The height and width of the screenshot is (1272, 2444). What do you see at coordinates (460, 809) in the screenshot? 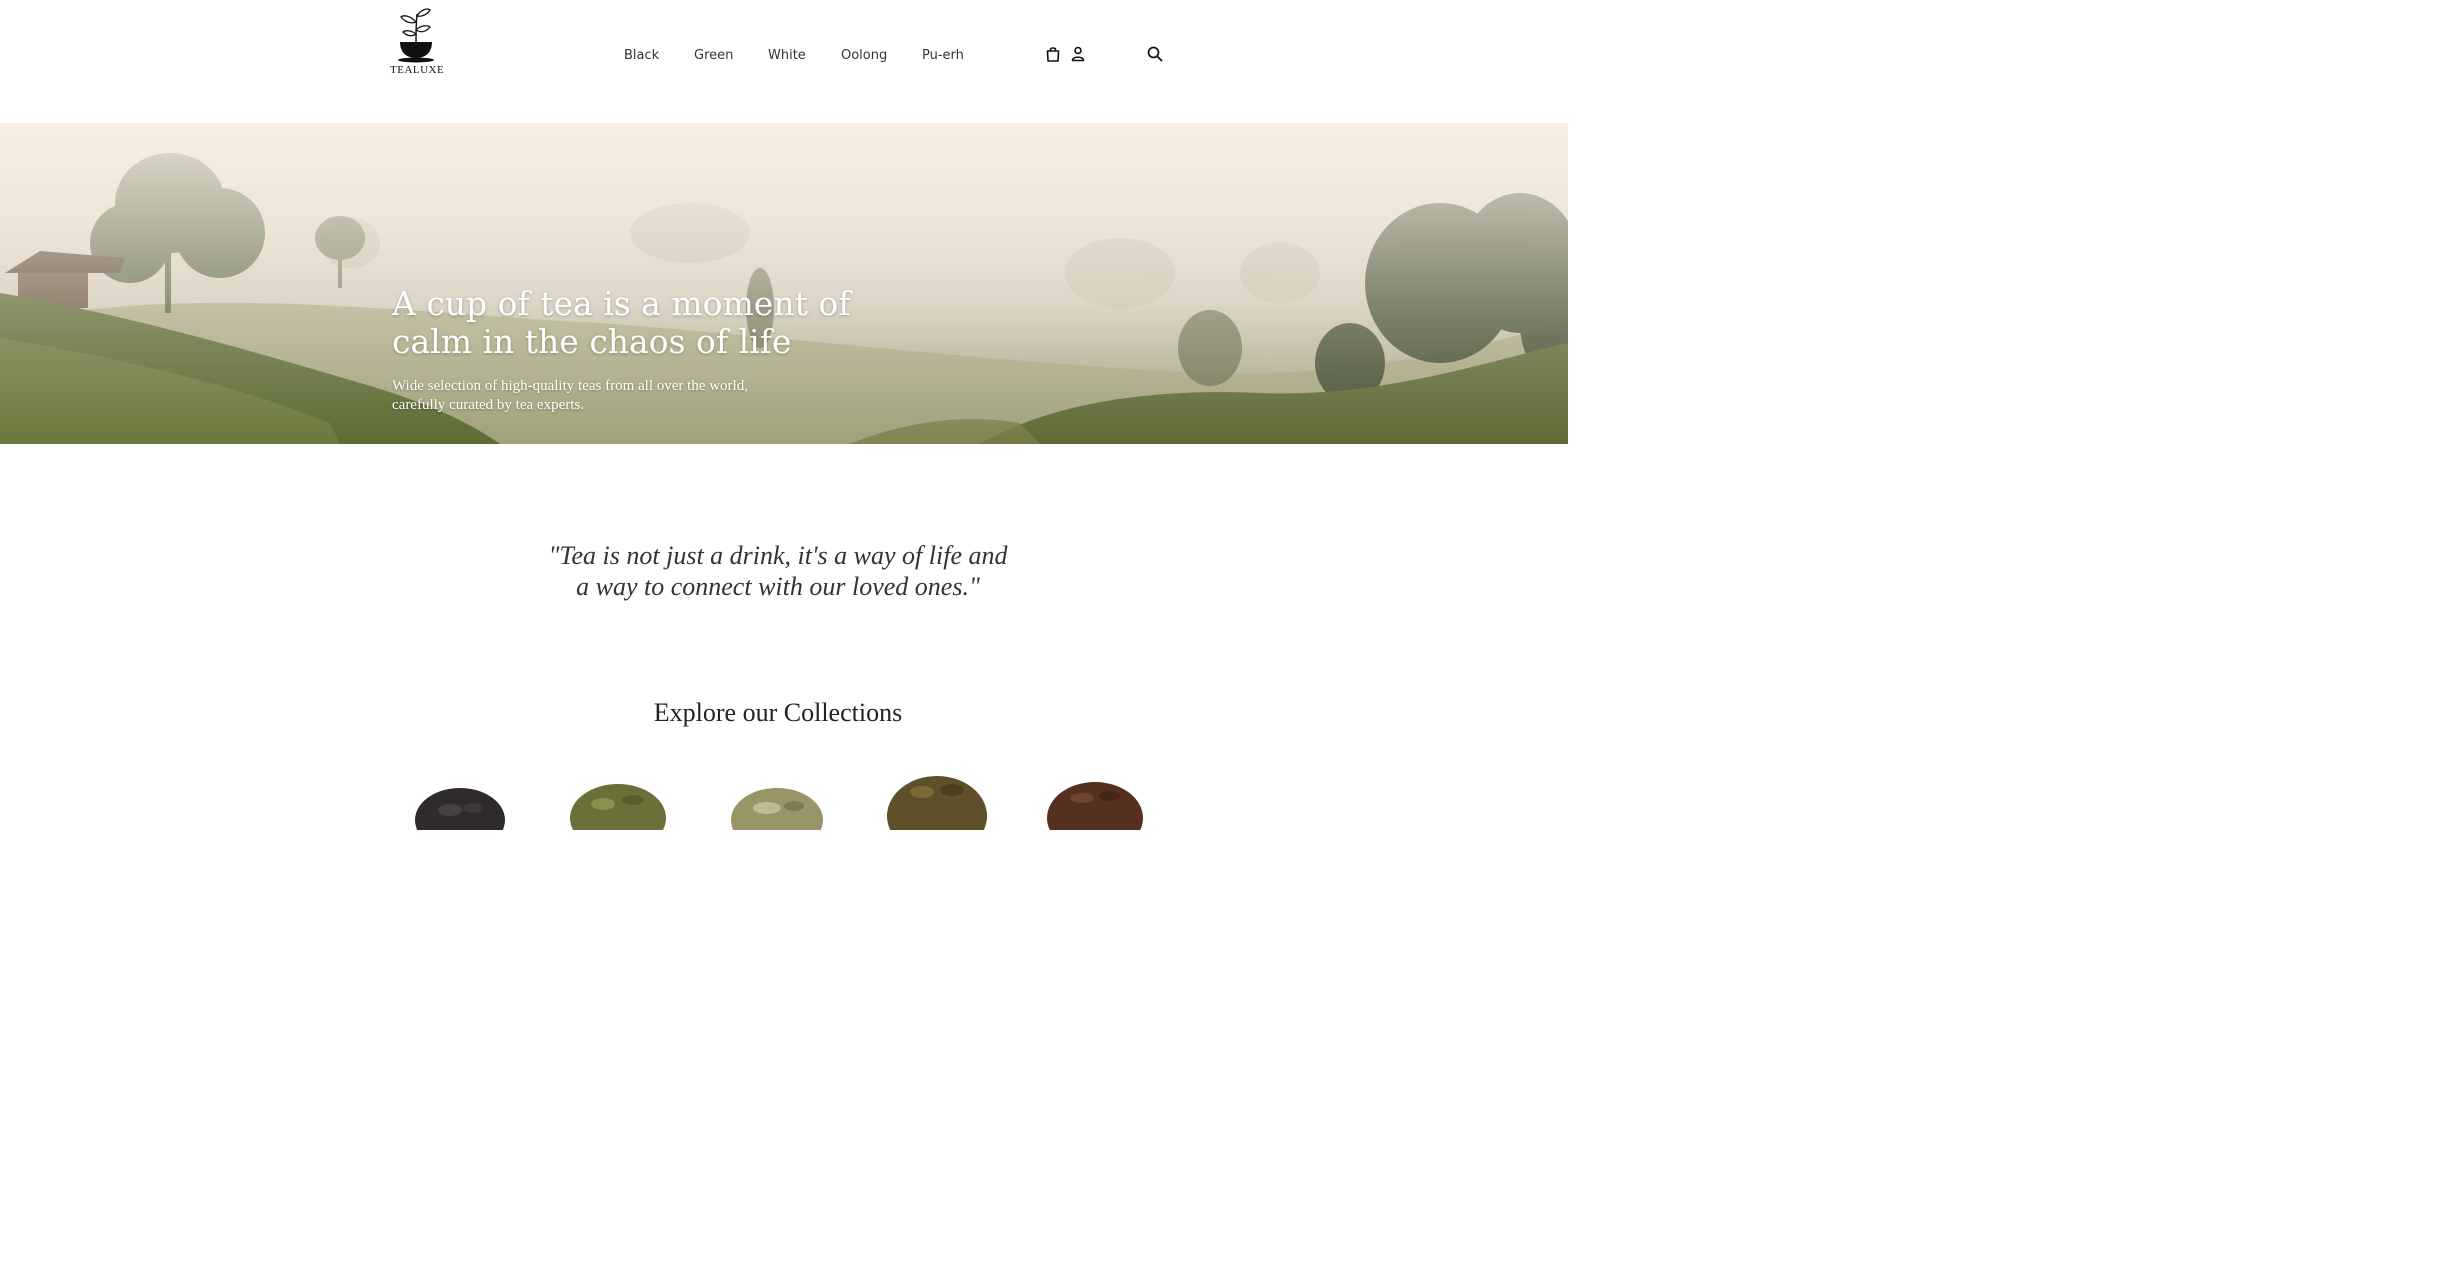
I see `black-tea-leaves-image` at bounding box center [460, 809].